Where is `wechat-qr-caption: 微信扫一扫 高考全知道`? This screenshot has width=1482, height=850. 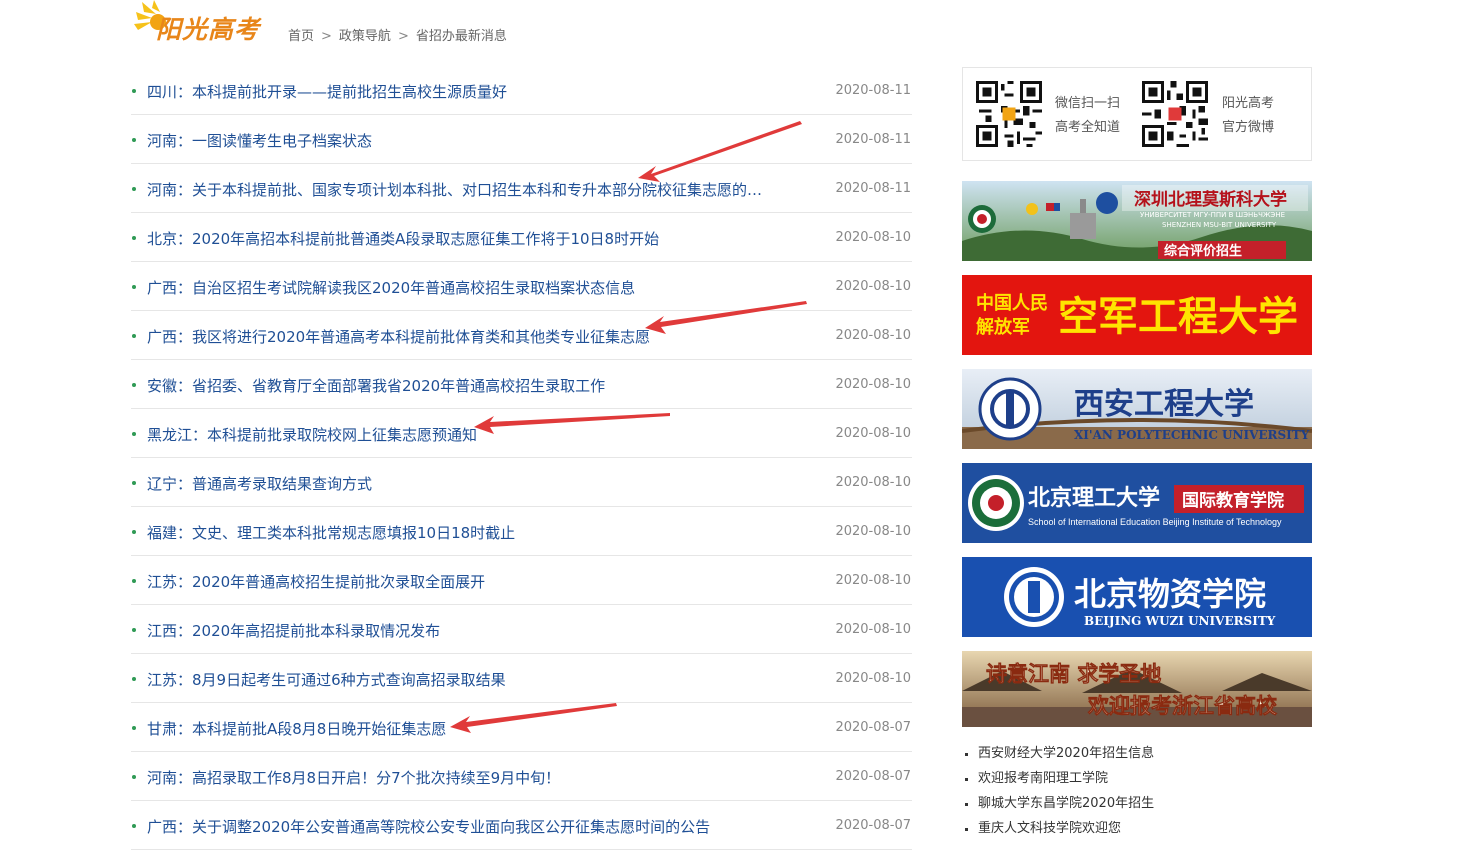 wechat-qr-caption: 微信扫一扫 高考全知道 is located at coordinates (1087, 116).